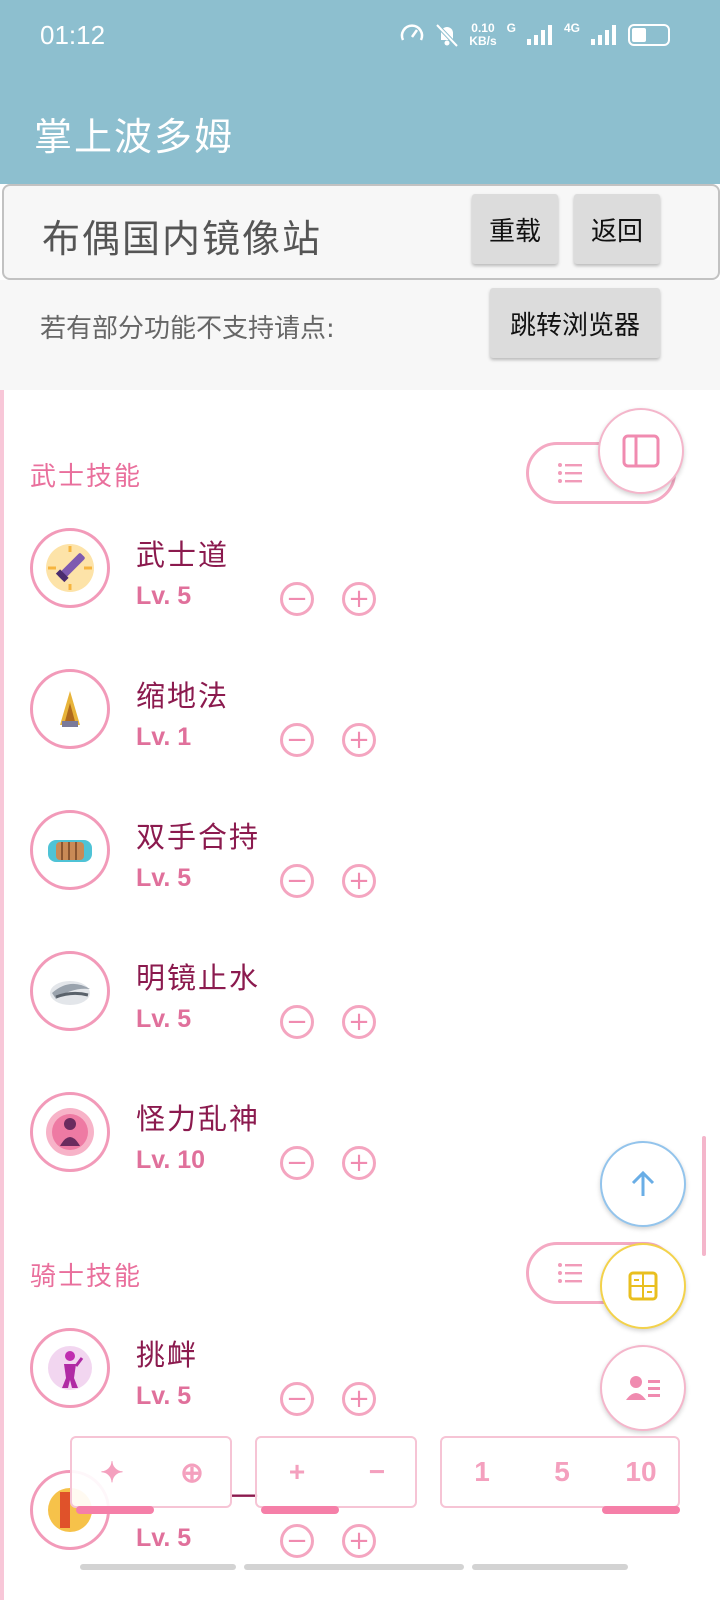 Image resolution: width=720 pixels, height=1600 pixels. What do you see at coordinates (280, 1142) in the screenshot?
I see `skill-row: 怪力乱神 Lv. 10 − +` at bounding box center [280, 1142].